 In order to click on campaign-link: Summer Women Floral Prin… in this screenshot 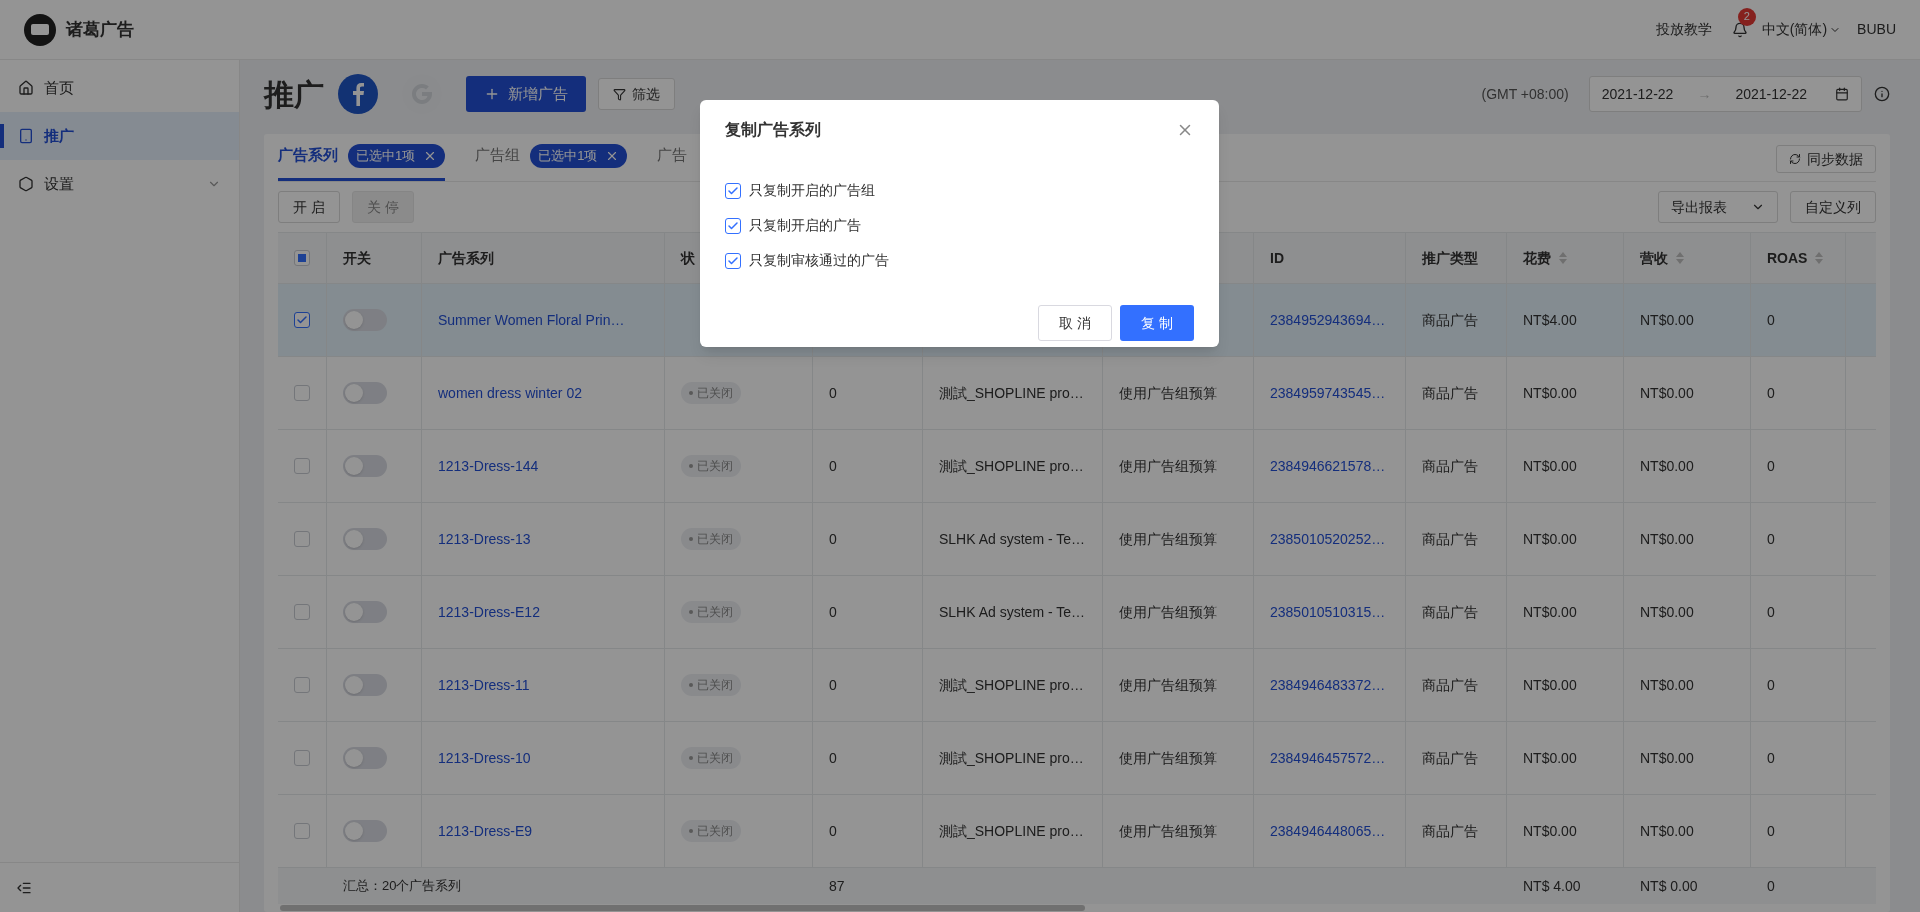, I will do `click(531, 320)`.